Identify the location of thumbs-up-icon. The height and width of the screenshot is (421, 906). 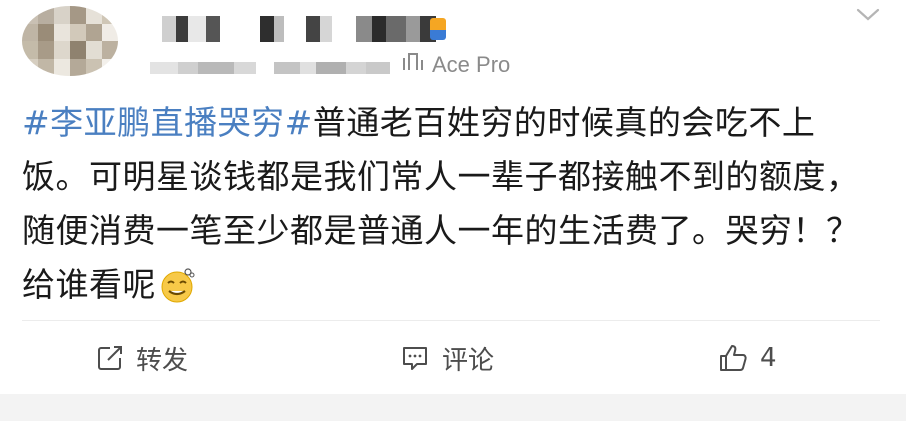
(733, 358).